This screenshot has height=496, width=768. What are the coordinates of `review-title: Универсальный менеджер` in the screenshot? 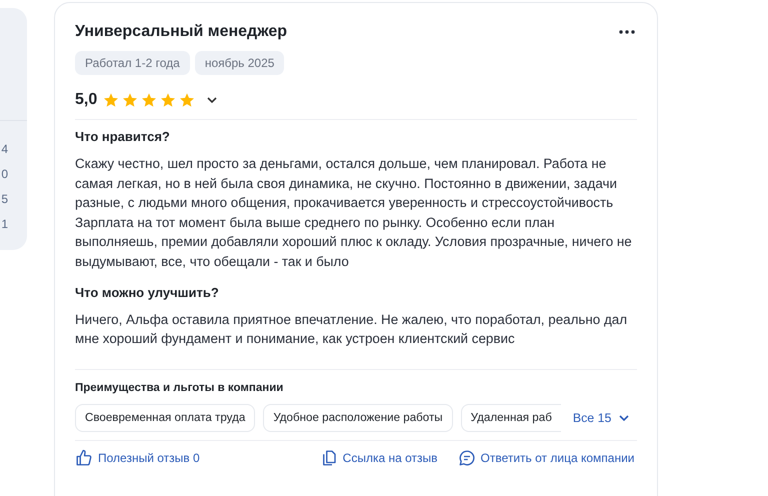 It's located at (181, 32).